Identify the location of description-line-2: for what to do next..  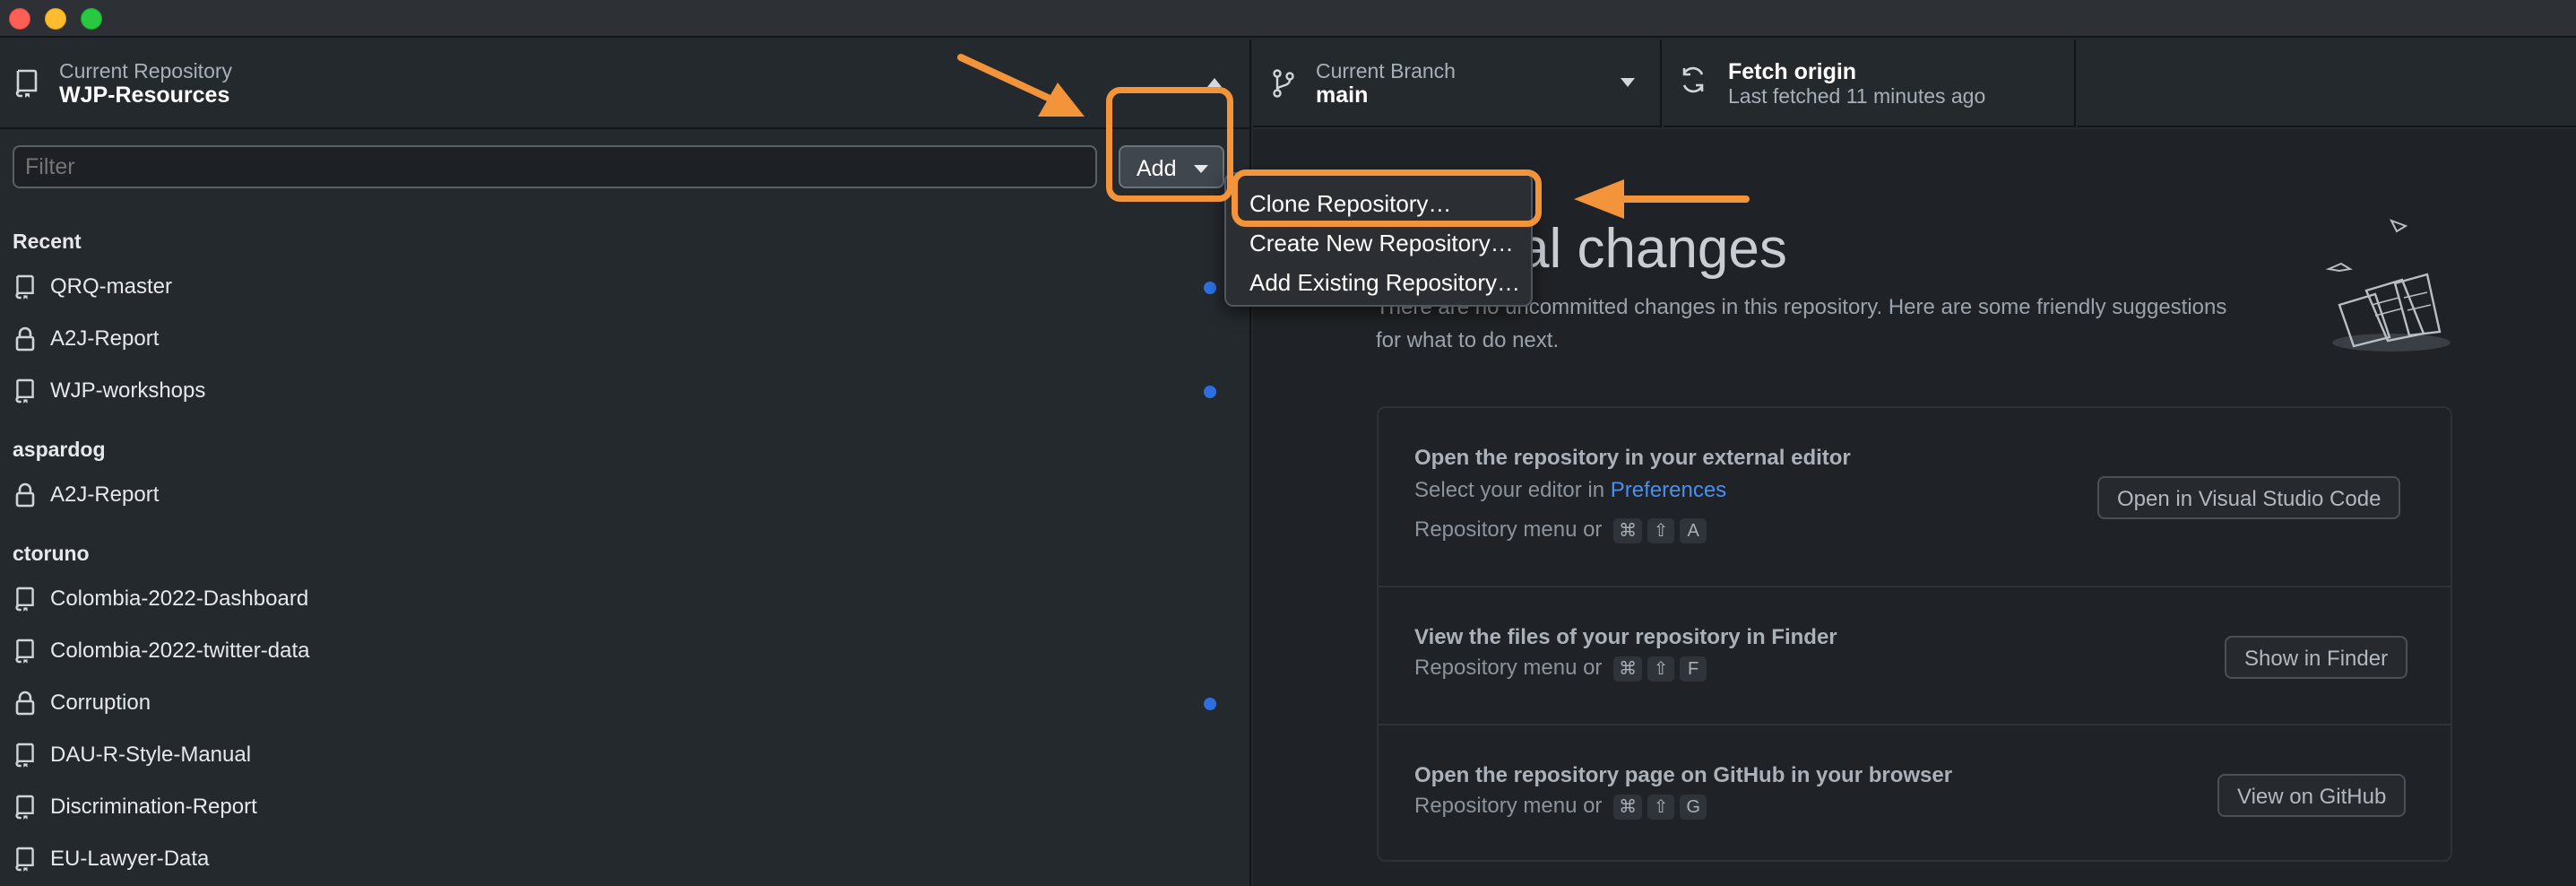
(1468, 340).